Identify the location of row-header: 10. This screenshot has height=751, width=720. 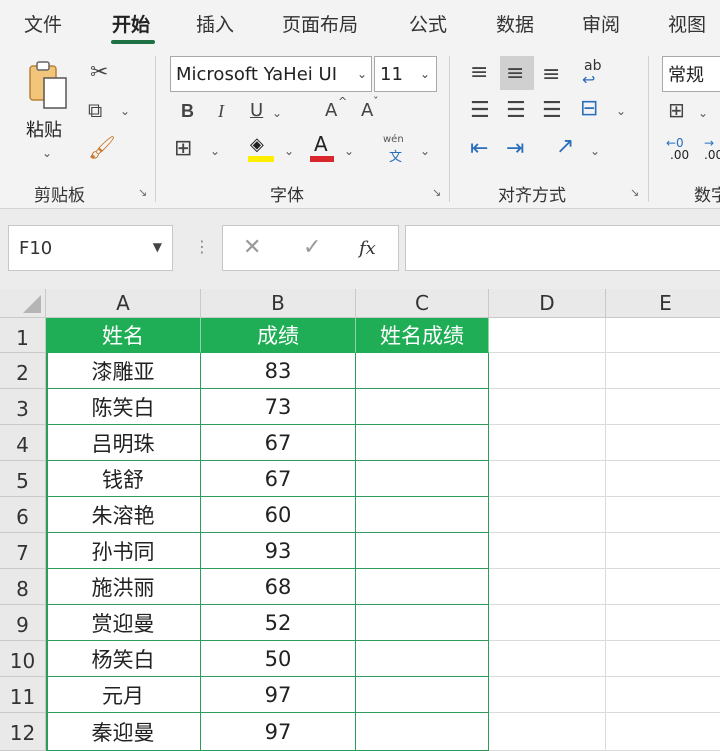
(23, 659).